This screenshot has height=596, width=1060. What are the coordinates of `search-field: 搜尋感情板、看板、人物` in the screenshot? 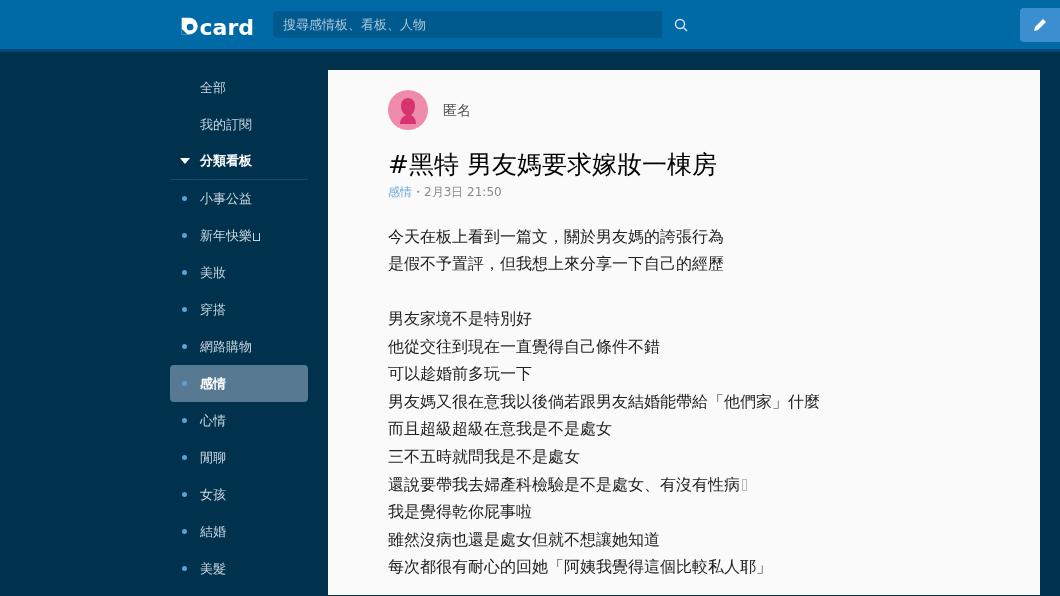 It's located at (467, 24).